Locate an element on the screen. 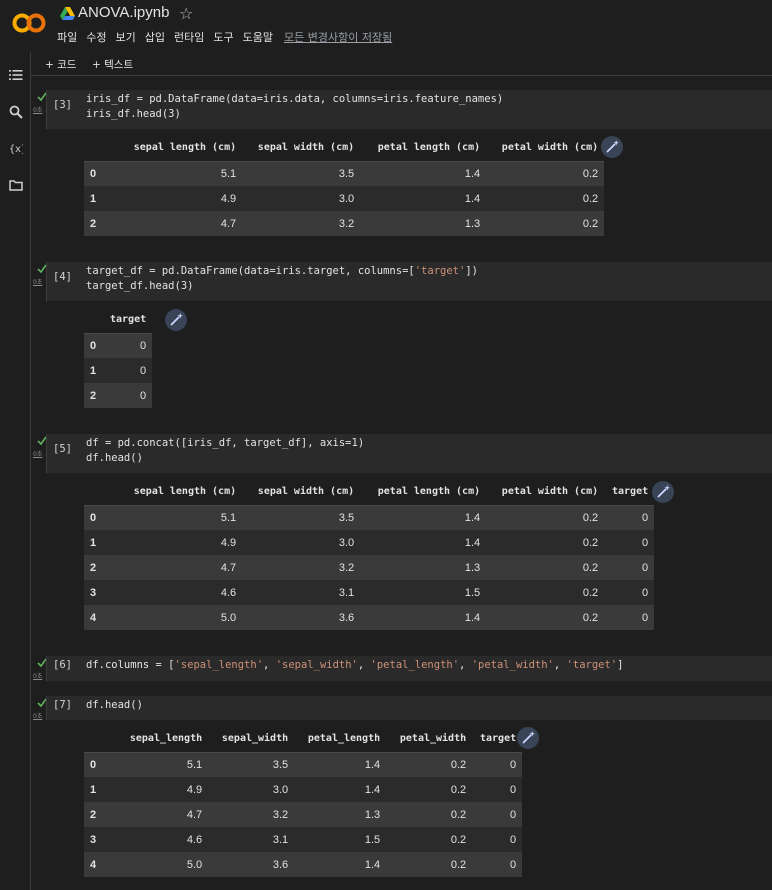 This screenshot has height=890, width=772. dataframe-output: target 00 10 20 is located at coordinates (118, 357).